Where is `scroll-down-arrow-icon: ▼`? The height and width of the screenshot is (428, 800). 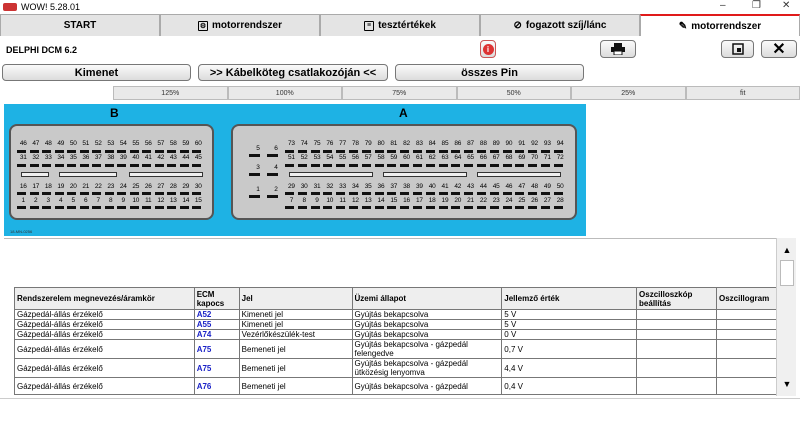 scroll-down-arrow-icon: ▼ is located at coordinates (787, 384).